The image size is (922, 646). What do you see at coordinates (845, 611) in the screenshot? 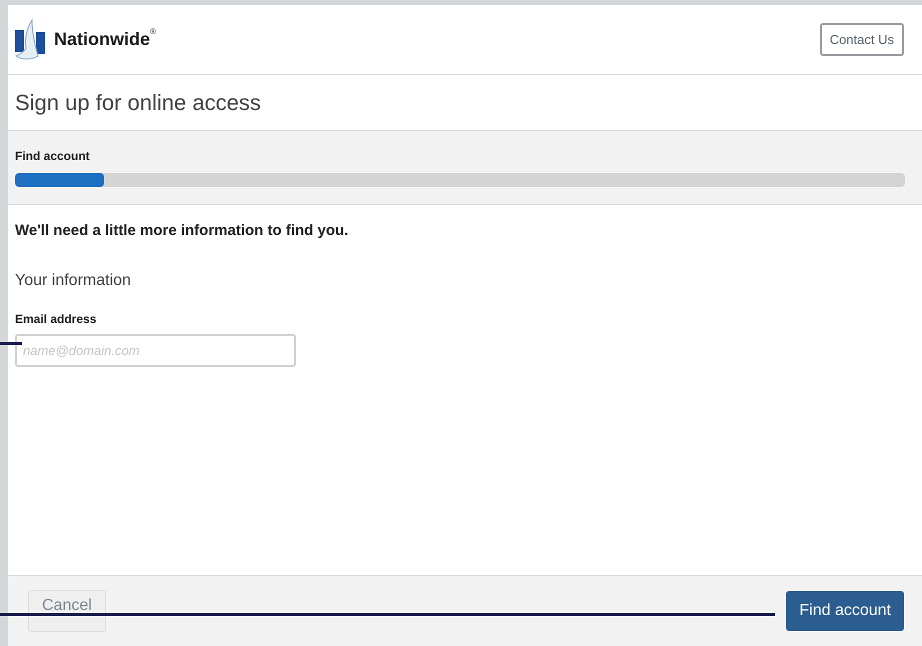
I see `find-account-button: Find account` at bounding box center [845, 611].